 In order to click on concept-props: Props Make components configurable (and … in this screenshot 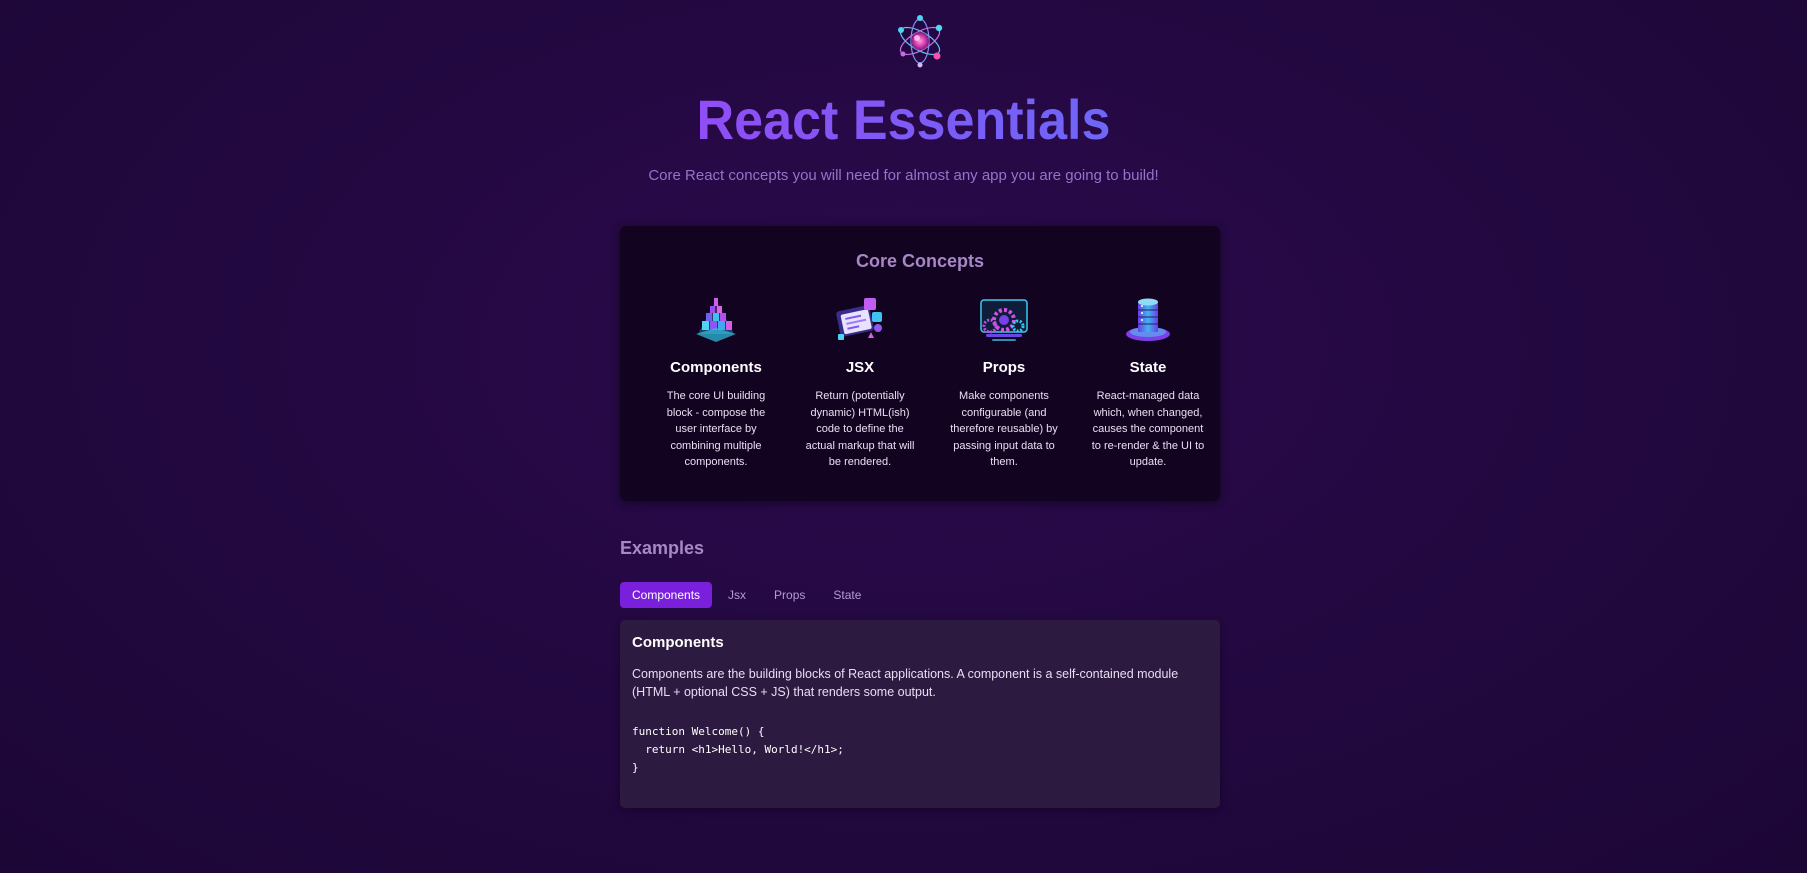, I will do `click(1004, 382)`.